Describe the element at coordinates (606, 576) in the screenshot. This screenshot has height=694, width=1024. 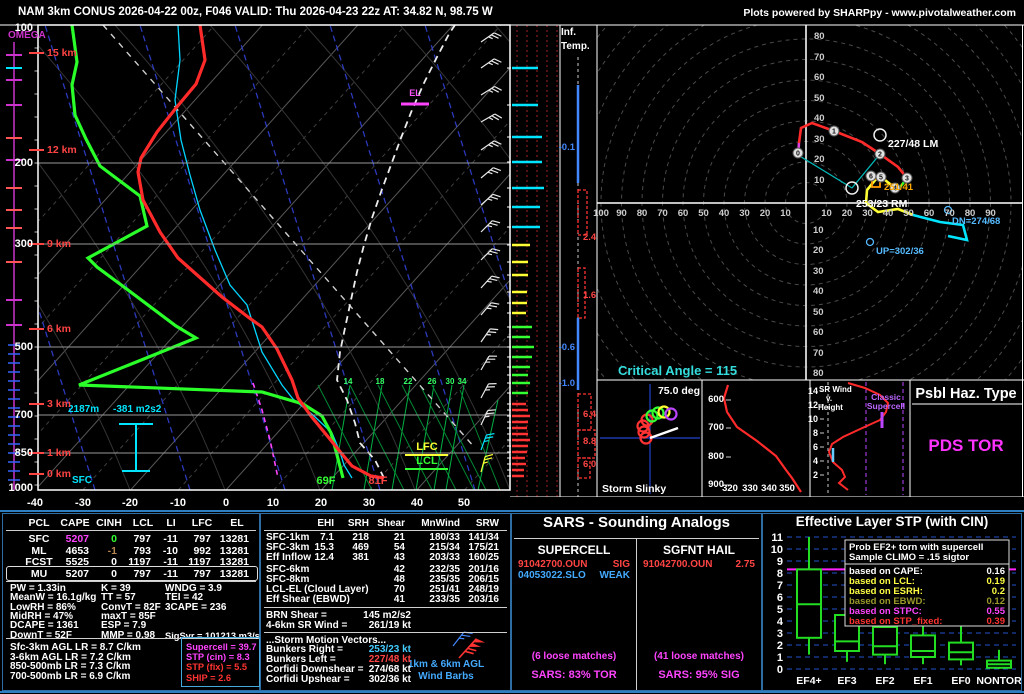
I see `sars-match-tag: WEAK` at that location.